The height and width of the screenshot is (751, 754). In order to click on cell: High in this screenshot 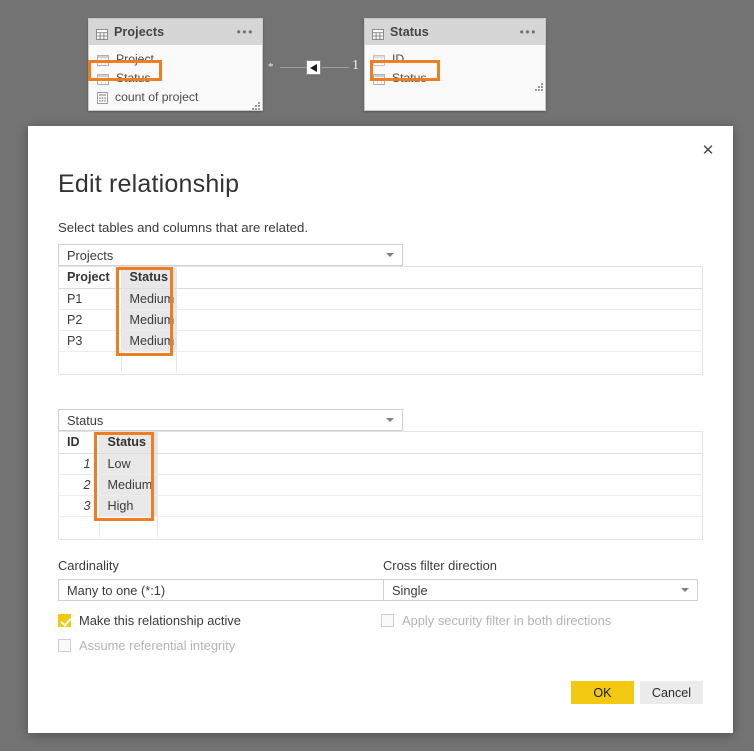, I will do `click(128, 506)`.